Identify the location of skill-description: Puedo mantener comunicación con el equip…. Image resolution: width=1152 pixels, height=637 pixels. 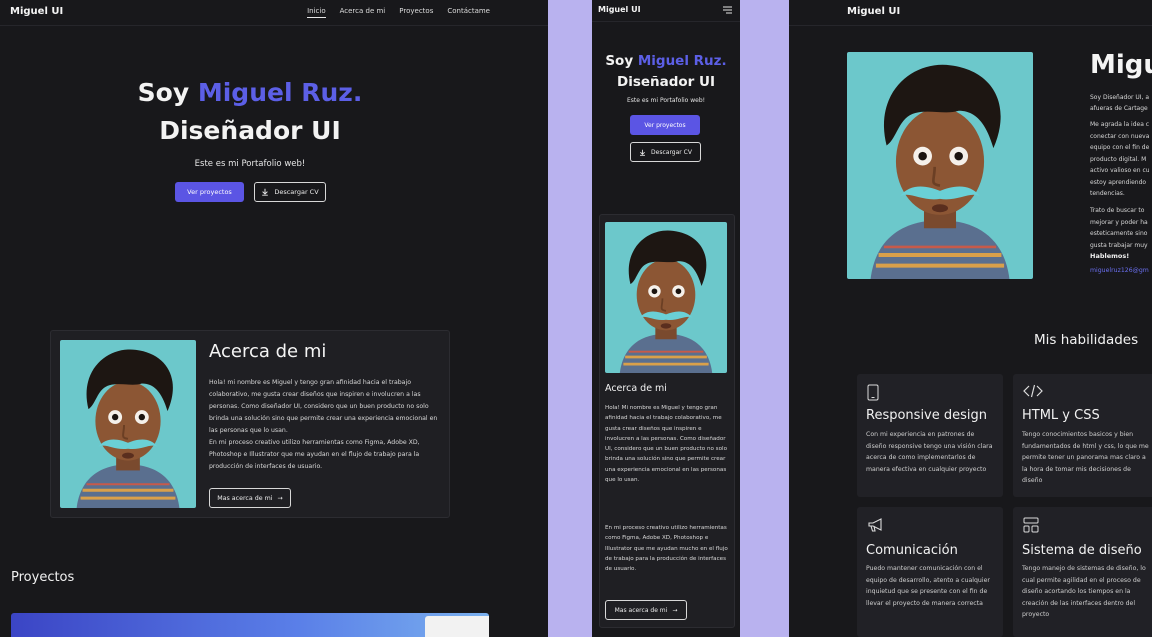
(928, 586).